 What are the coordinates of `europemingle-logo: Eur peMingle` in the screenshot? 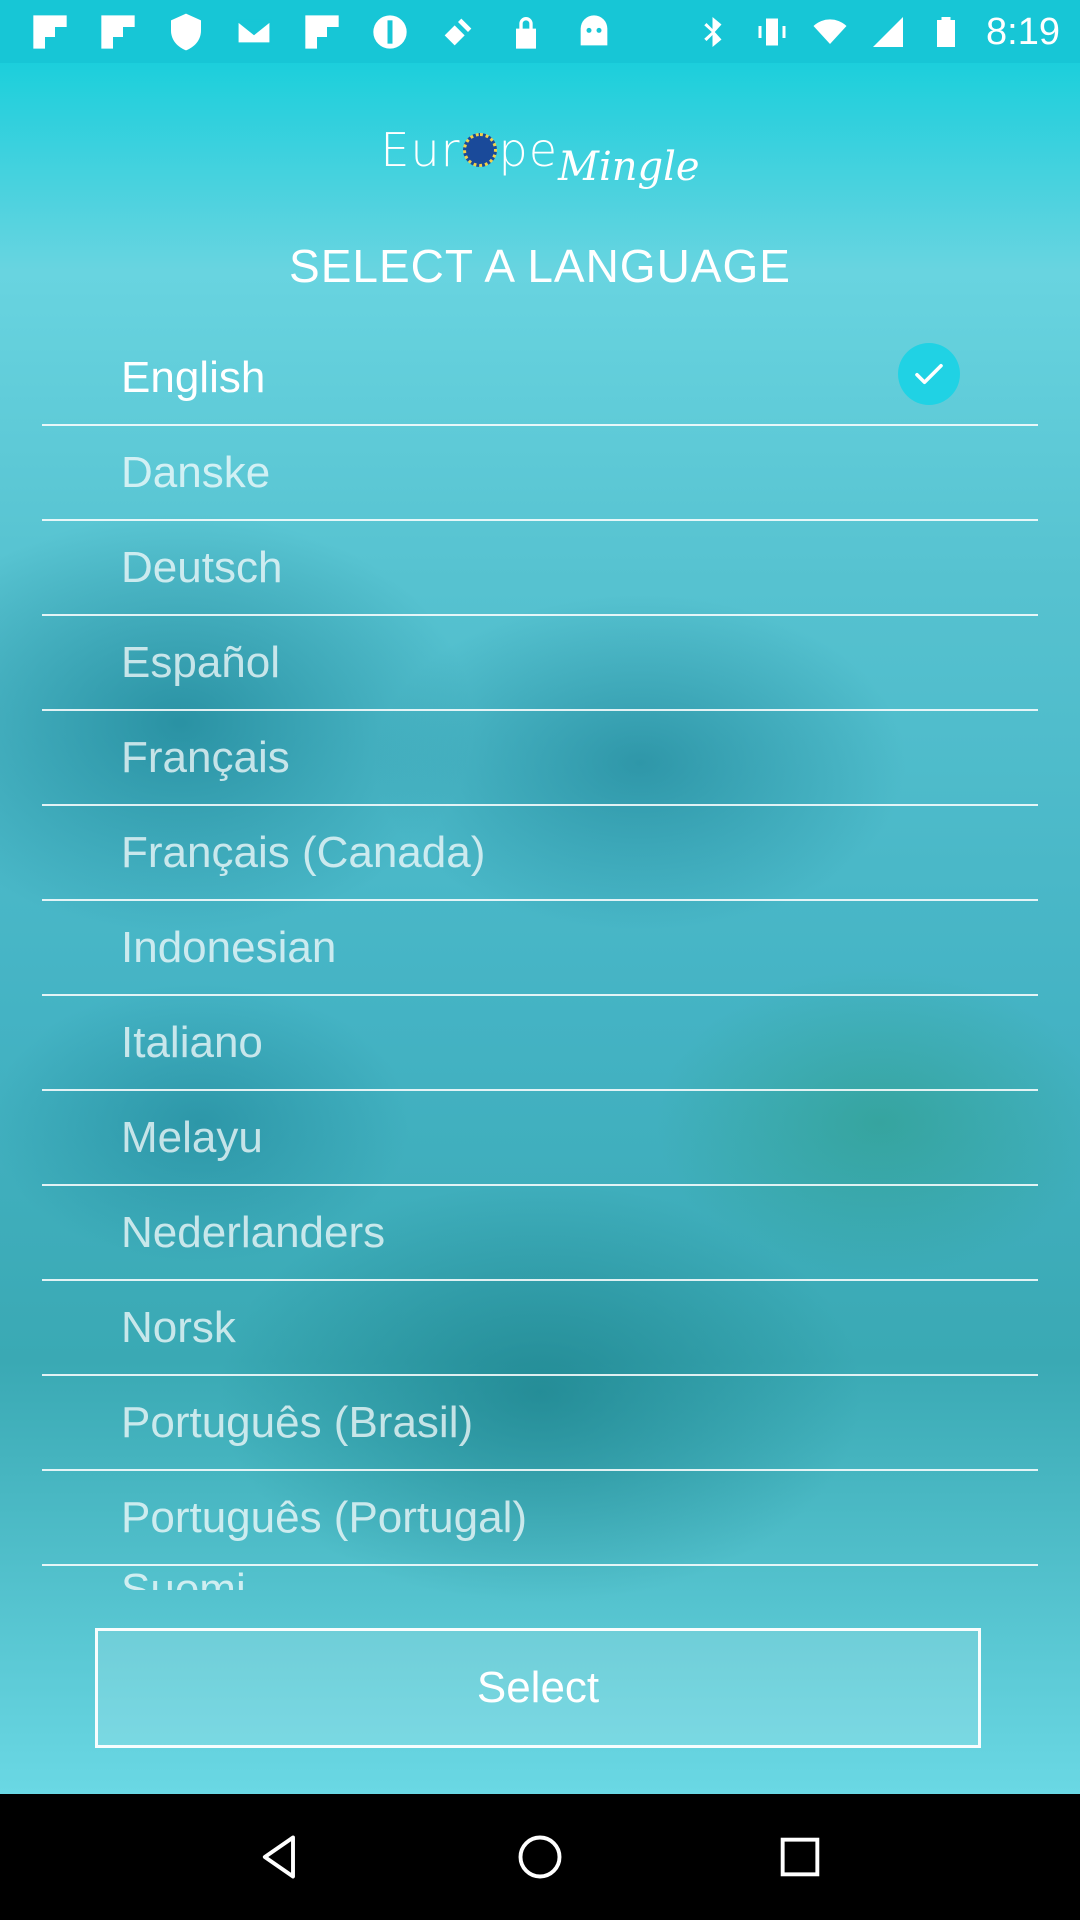 It's located at (540, 156).